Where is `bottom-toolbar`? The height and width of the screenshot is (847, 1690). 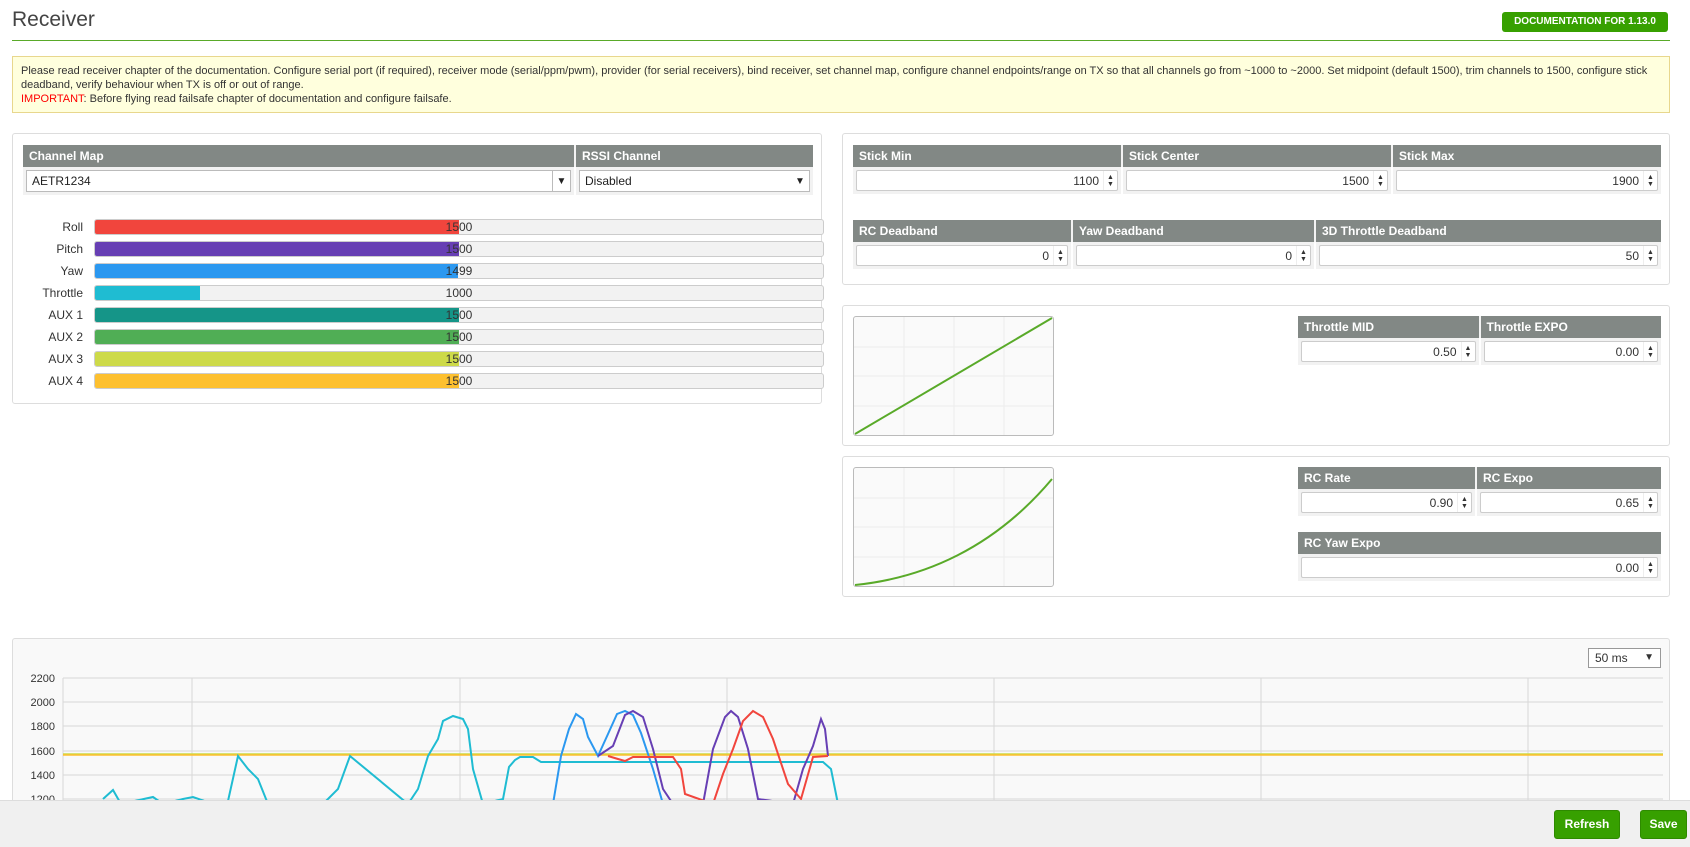
bottom-toolbar is located at coordinates (845, 823).